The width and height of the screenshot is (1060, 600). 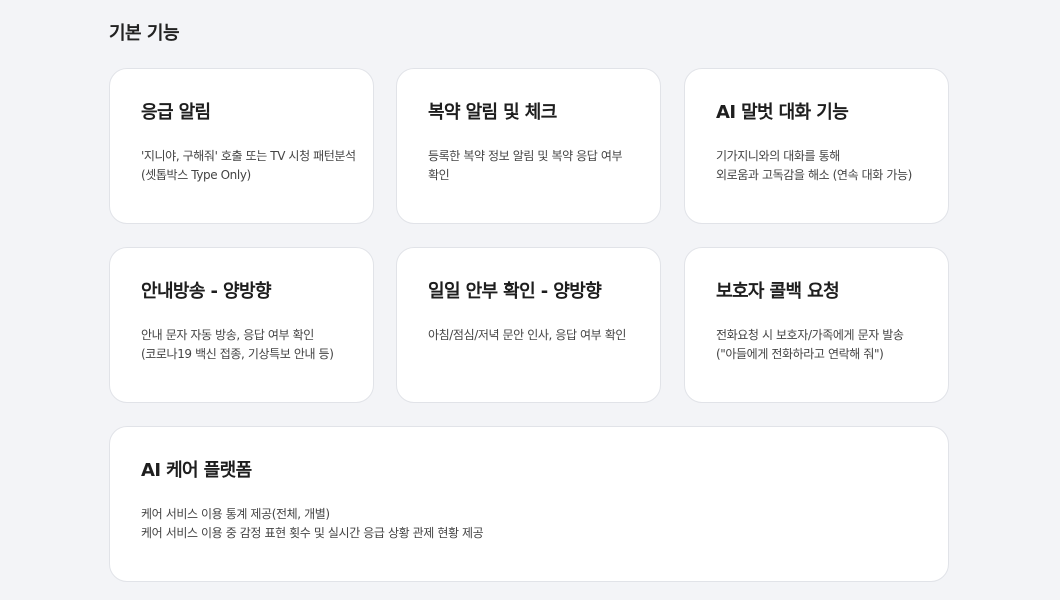 What do you see at coordinates (492, 112) in the screenshot?
I see `card-title: 복약 알림 및 체크` at bounding box center [492, 112].